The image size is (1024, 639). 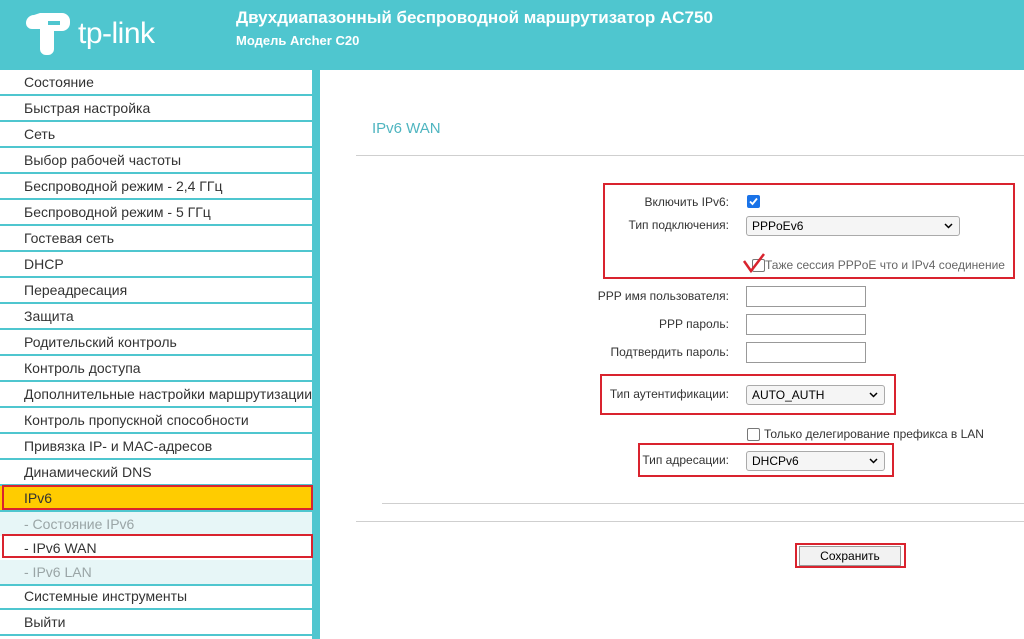 I want to click on middle-divider, so click(x=703, y=503).